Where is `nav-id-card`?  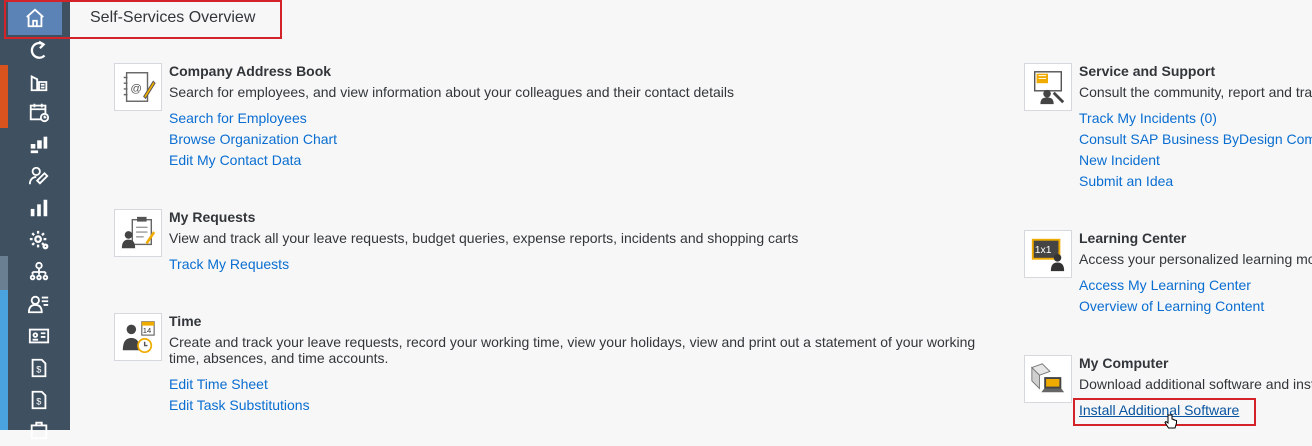 nav-id-card is located at coordinates (39, 336).